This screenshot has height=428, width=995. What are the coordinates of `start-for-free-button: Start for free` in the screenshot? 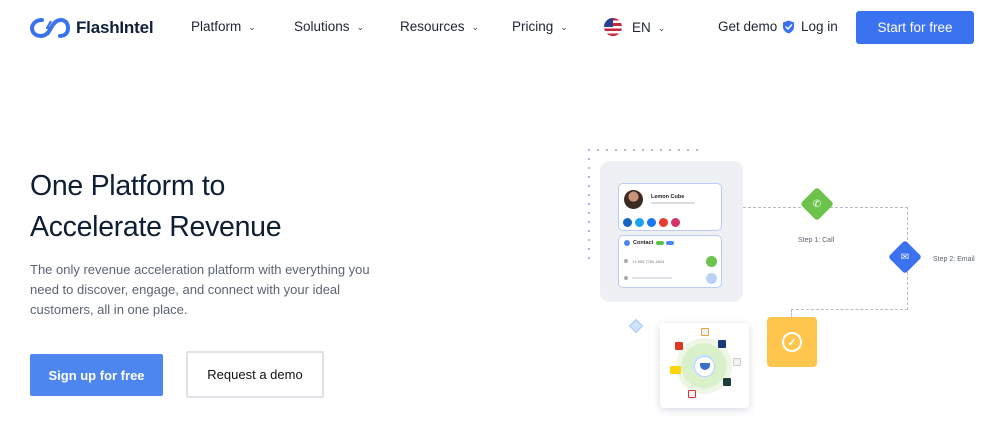 It's located at (915, 27).